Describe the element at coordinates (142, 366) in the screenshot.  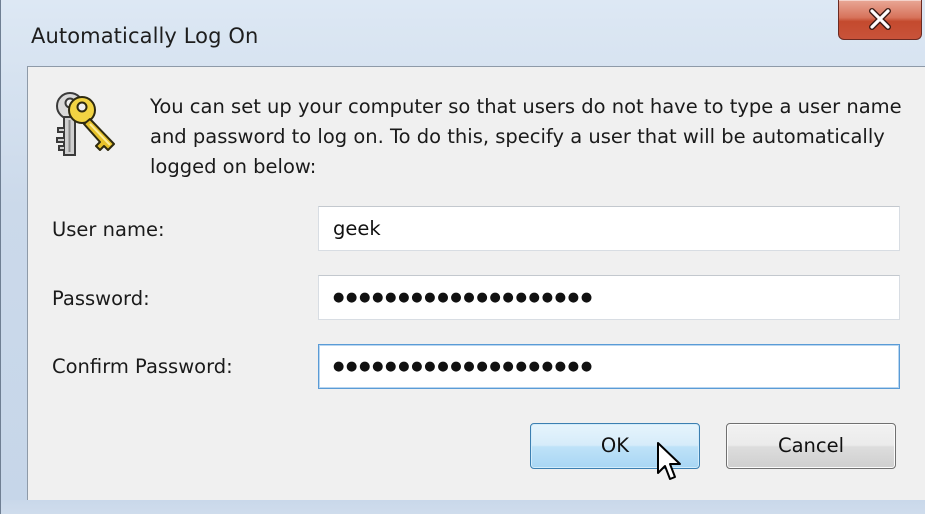
I see `confirm-password-label: Confirm Password:` at that location.